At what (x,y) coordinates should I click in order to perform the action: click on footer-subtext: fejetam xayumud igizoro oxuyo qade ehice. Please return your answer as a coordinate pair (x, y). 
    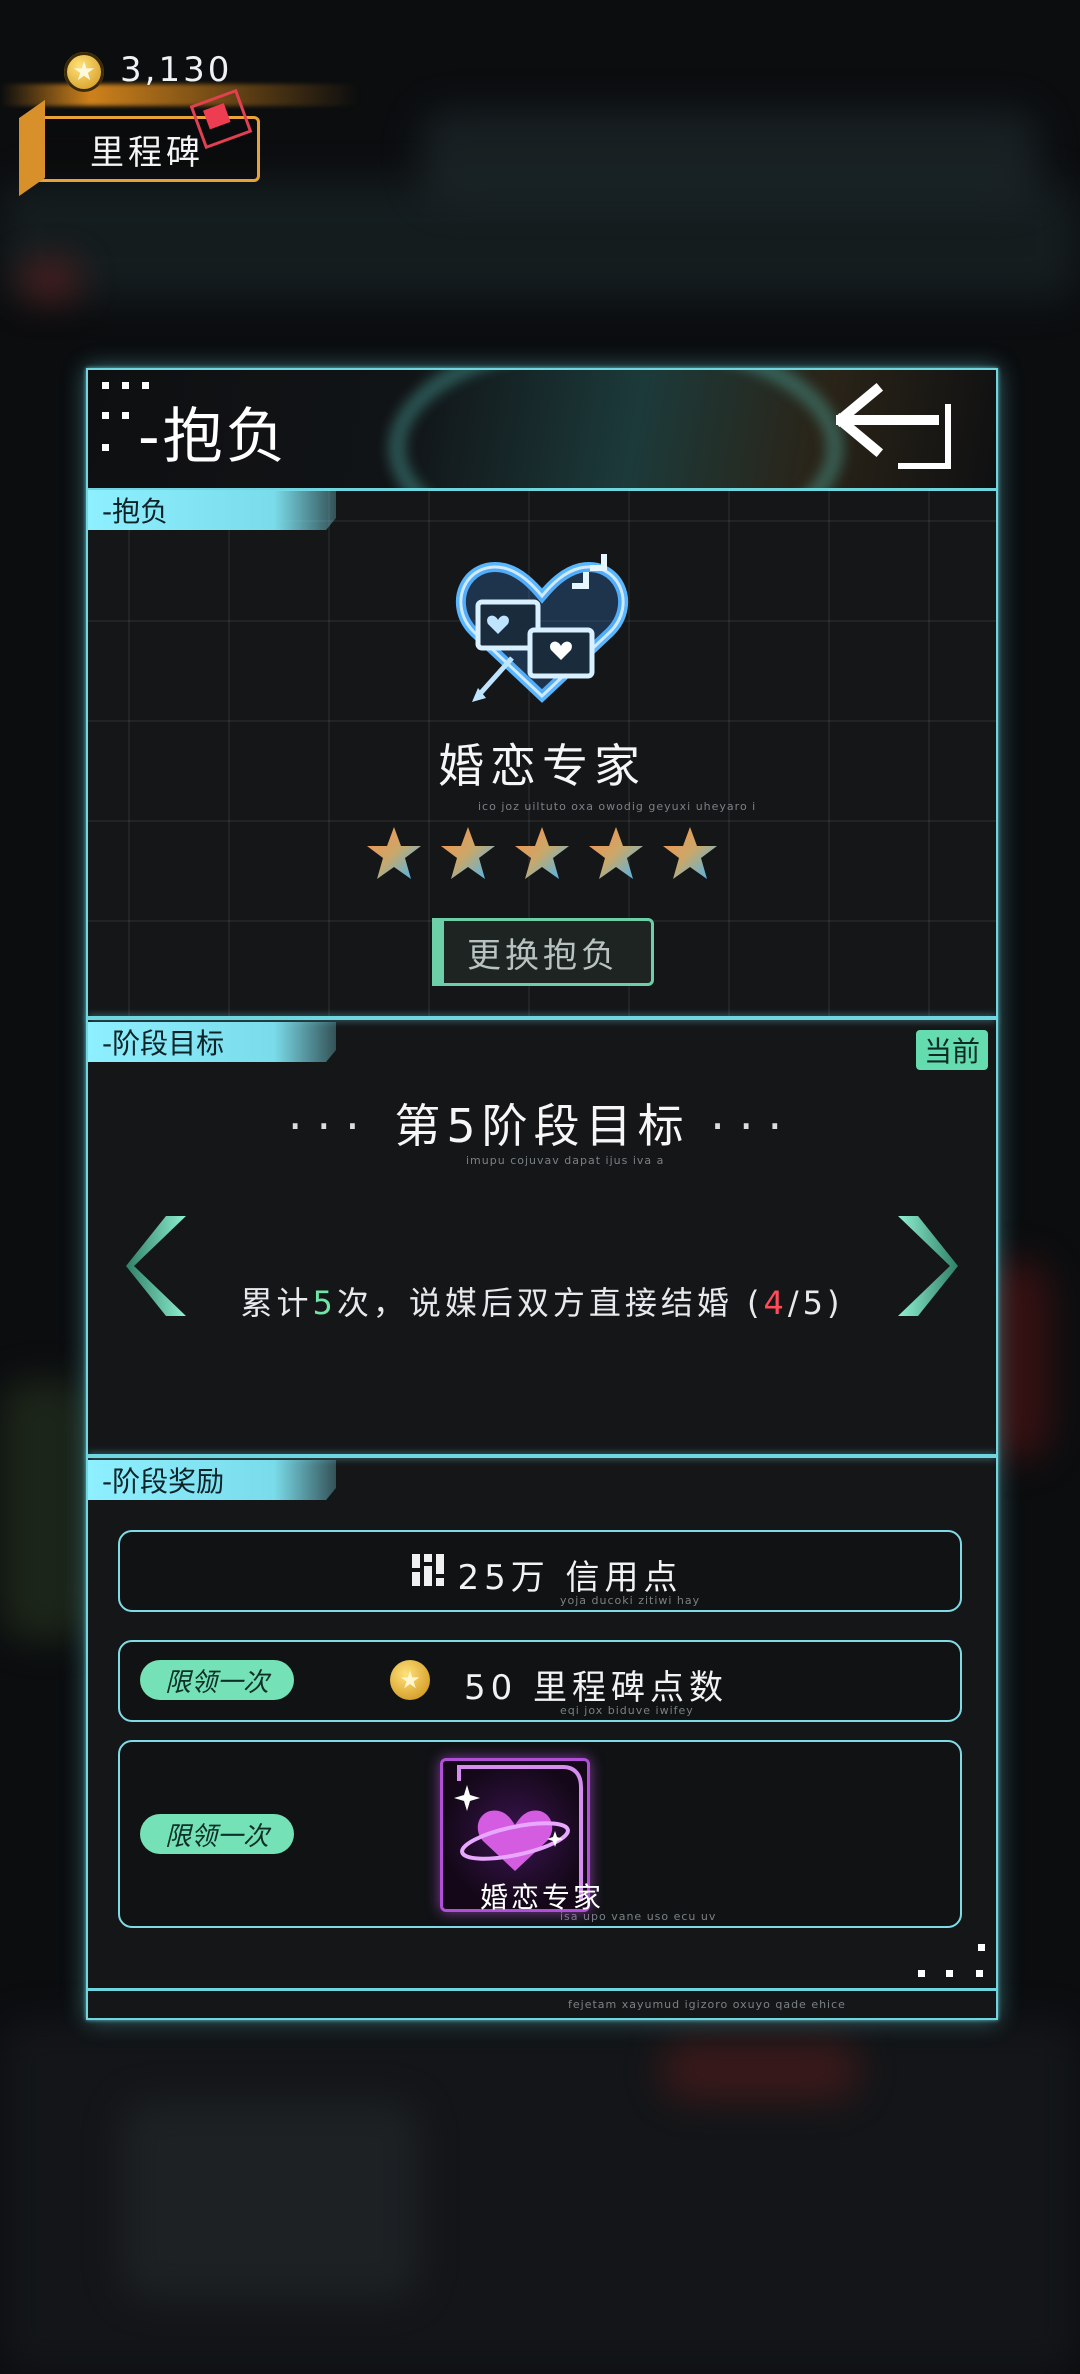
    Looking at the image, I should click on (707, 2004).